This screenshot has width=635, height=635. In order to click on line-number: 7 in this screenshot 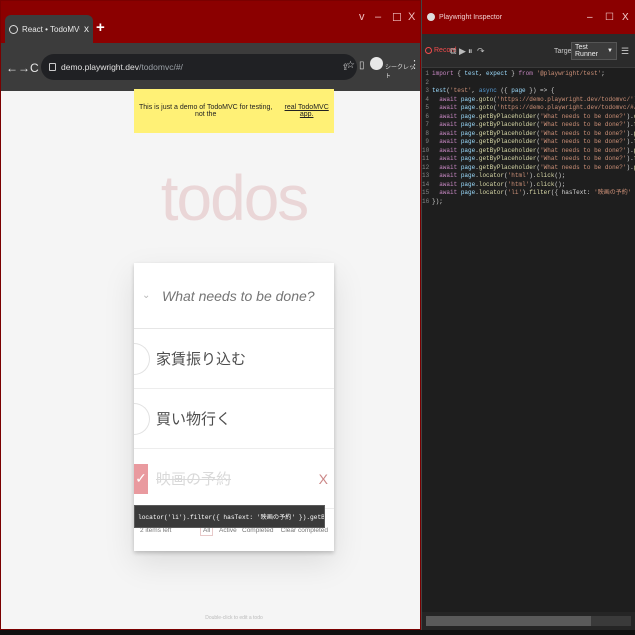, I will do `click(427, 124)`.